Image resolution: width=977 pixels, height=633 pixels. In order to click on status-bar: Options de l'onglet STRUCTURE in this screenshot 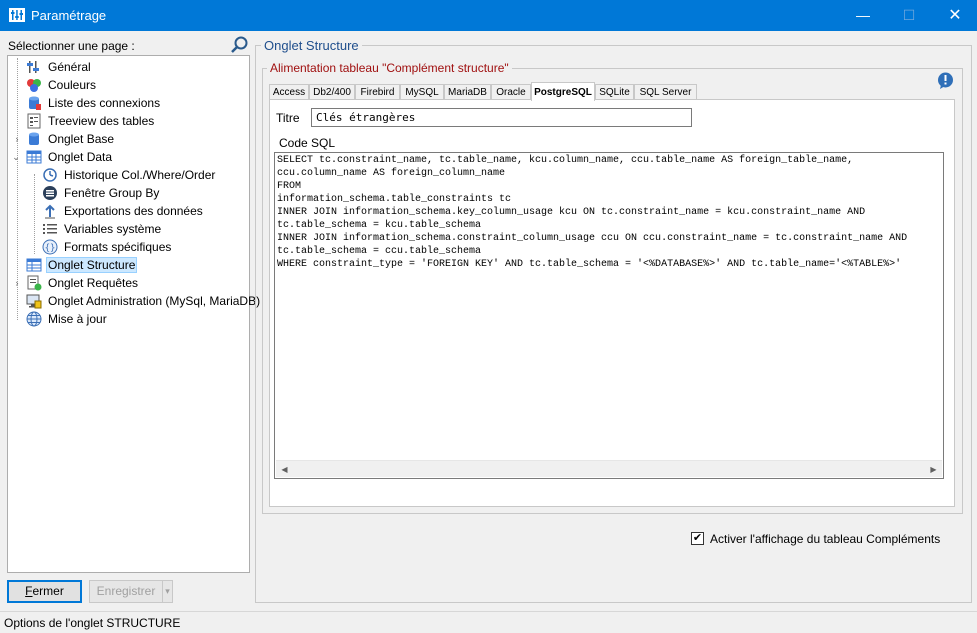, I will do `click(488, 622)`.